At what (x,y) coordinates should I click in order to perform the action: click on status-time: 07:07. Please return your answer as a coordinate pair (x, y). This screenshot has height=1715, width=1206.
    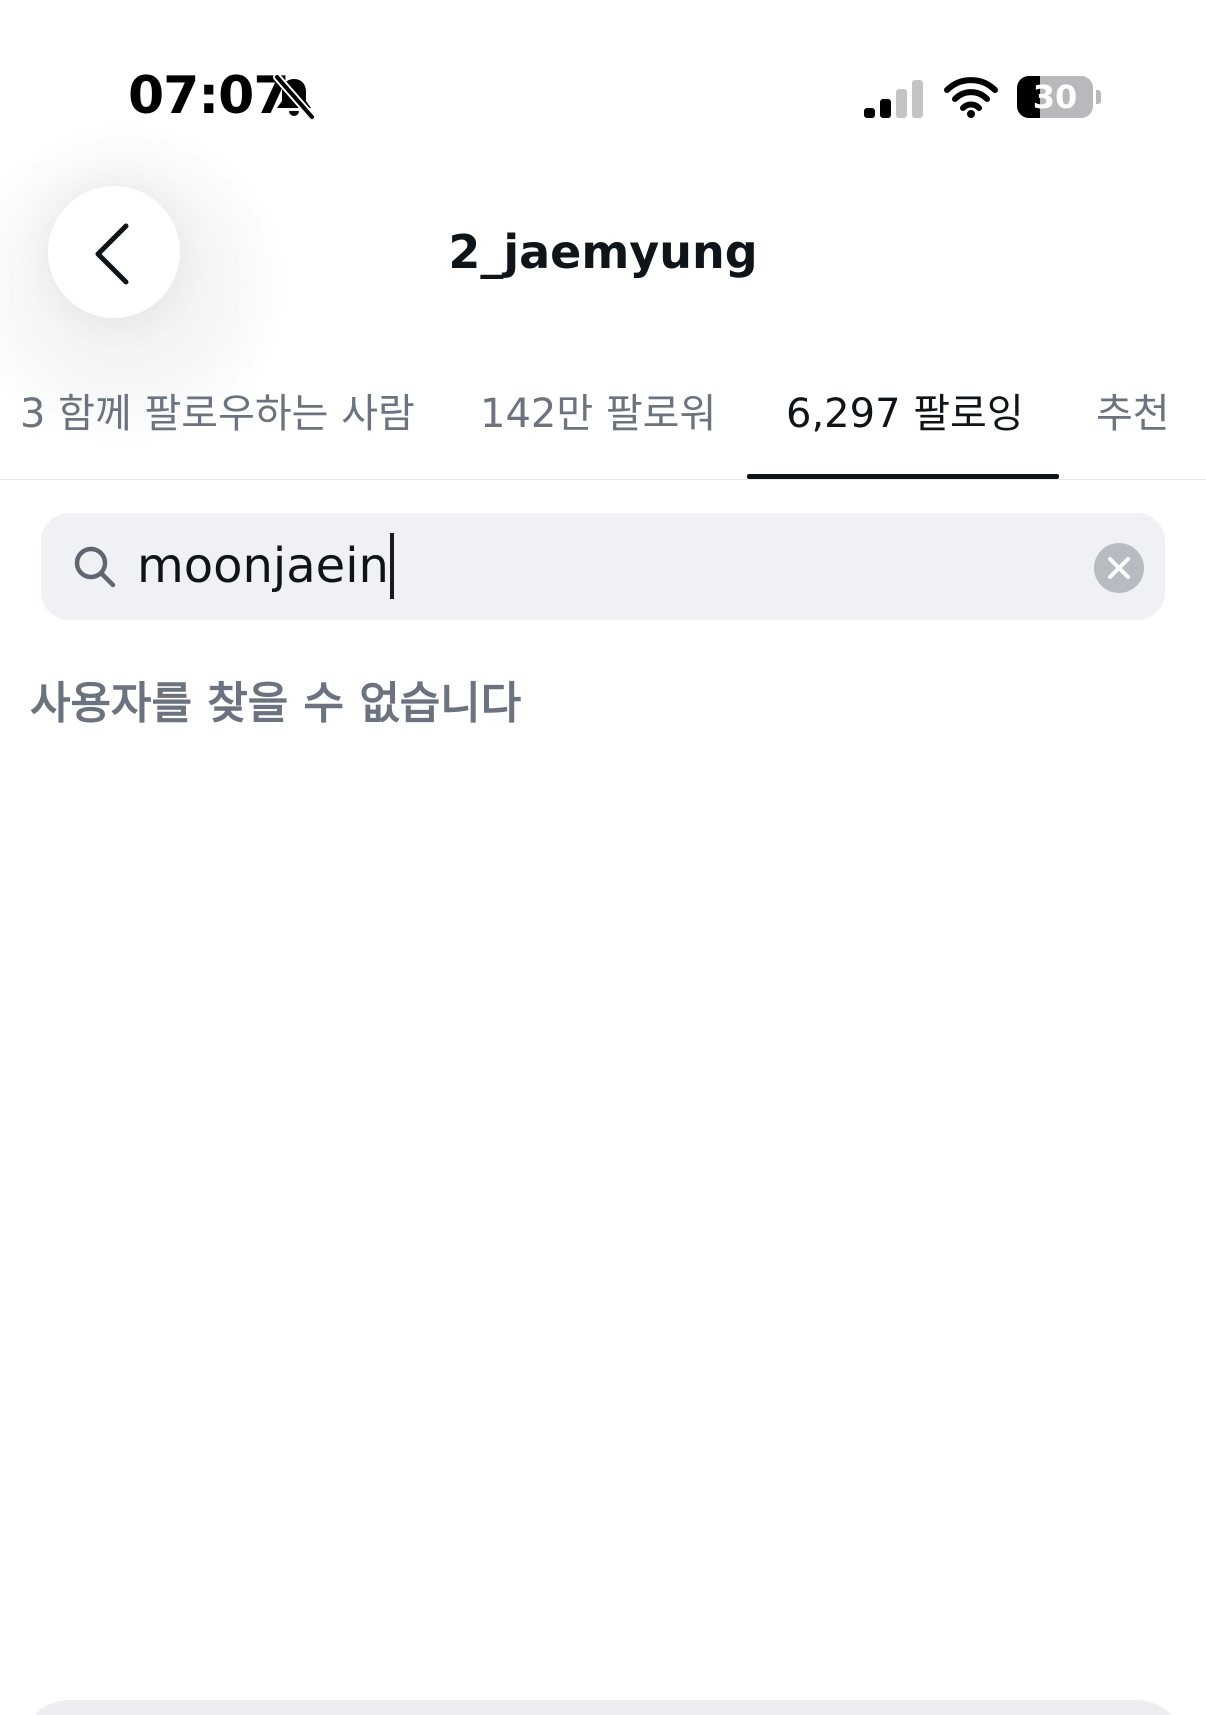
    Looking at the image, I should click on (209, 96).